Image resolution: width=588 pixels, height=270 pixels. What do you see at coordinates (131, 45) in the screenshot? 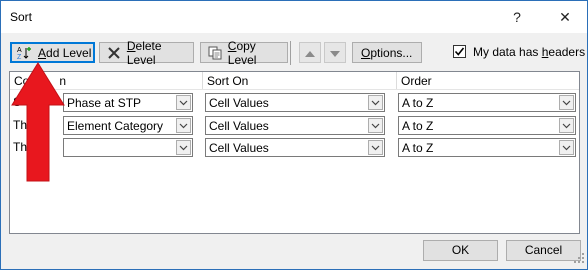
I see `delete-level-accel: D` at bounding box center [131, 45].